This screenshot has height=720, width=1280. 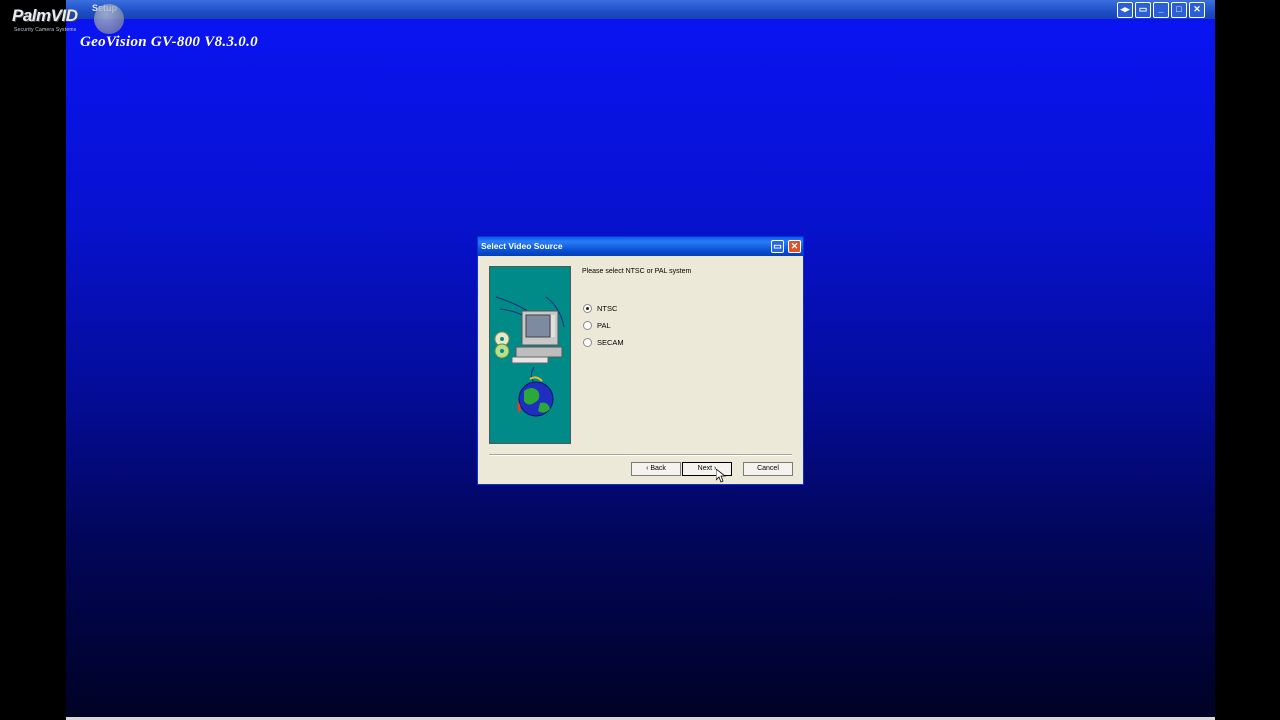 What do you see at coordinates (1125, 10) in the screenshot?
I see `resize-icon: ◂▸` at bounding box center [1125, 10].